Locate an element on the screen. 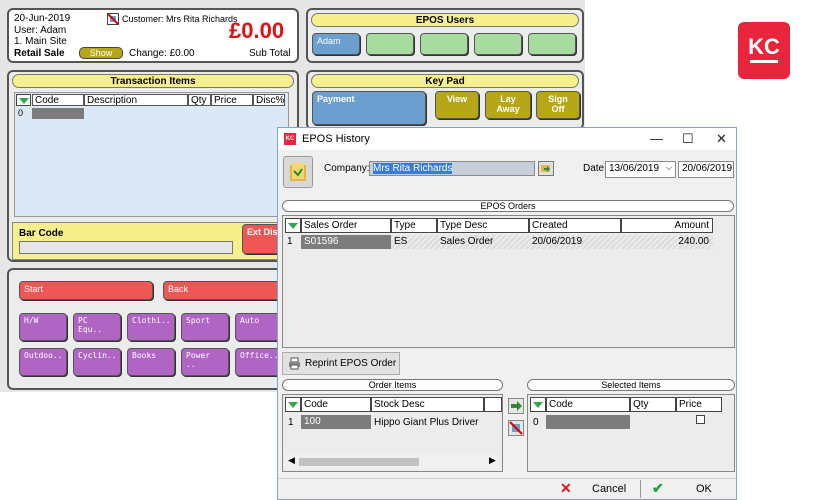  layaway-button: Lay Away is located at coordinates (508, 105).